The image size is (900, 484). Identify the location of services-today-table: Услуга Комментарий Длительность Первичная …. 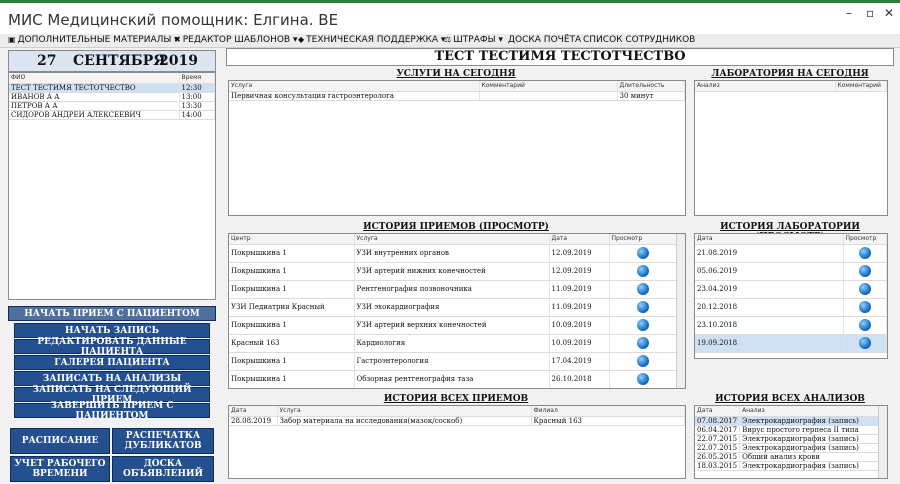
(457, 148).